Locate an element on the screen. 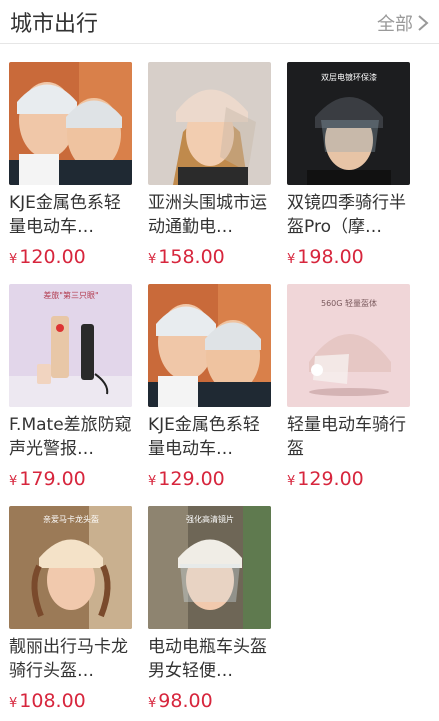 The width and height of the screenshot is (439, 721). image-caption: 差旅"第三只眼" is located at coordinates (70, 295).